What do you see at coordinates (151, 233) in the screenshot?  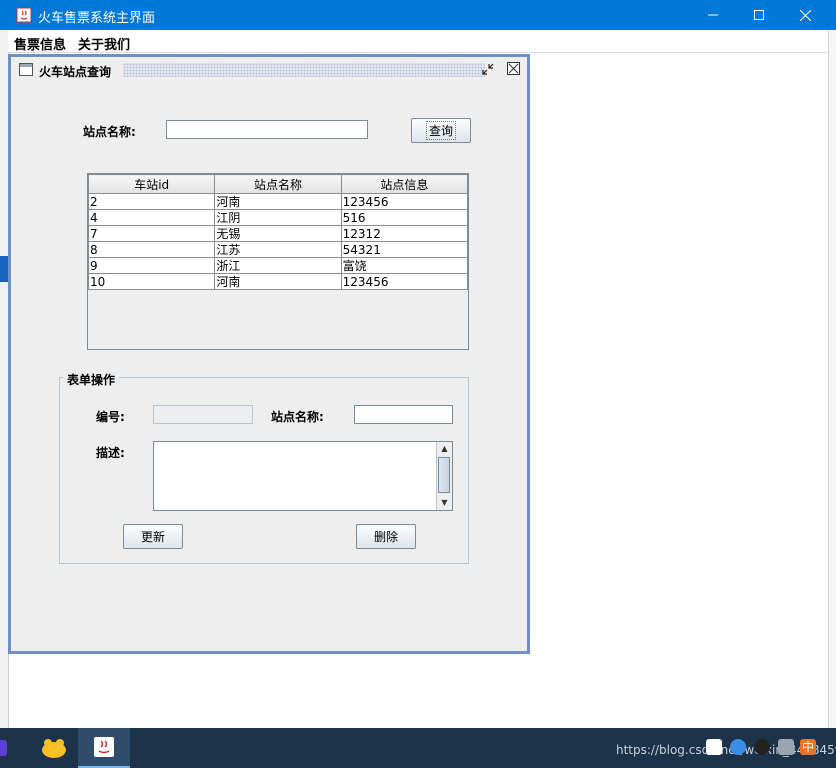 I see `cell-station-id: 7` at bounding box center [151, 233].